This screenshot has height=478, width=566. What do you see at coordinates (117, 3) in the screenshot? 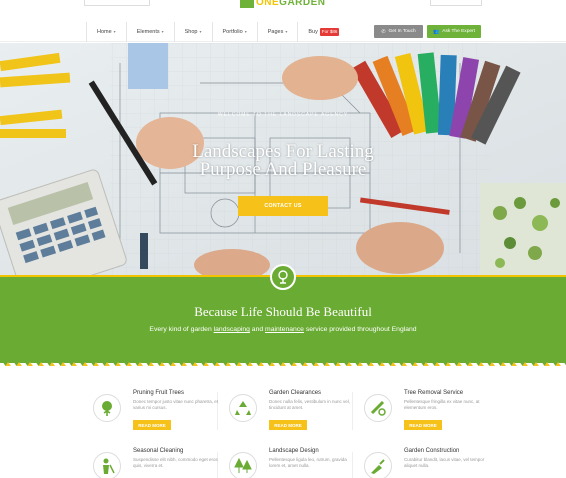
I see `top-bar-left-box` at bounding box center [117, 3].